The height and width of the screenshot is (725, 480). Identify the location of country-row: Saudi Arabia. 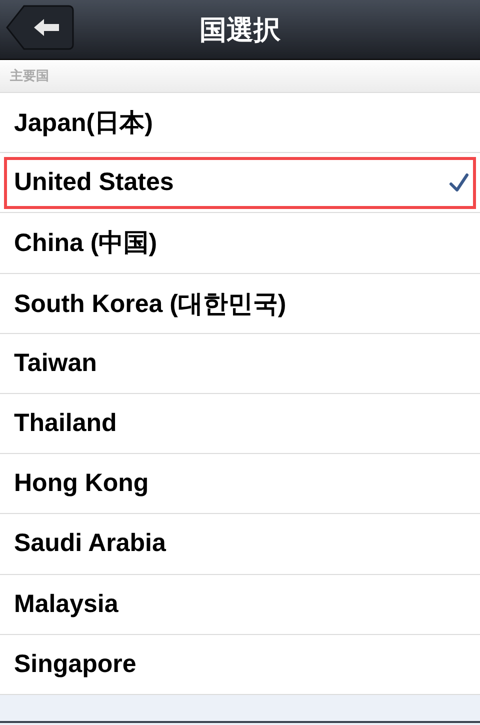
(240, 544).